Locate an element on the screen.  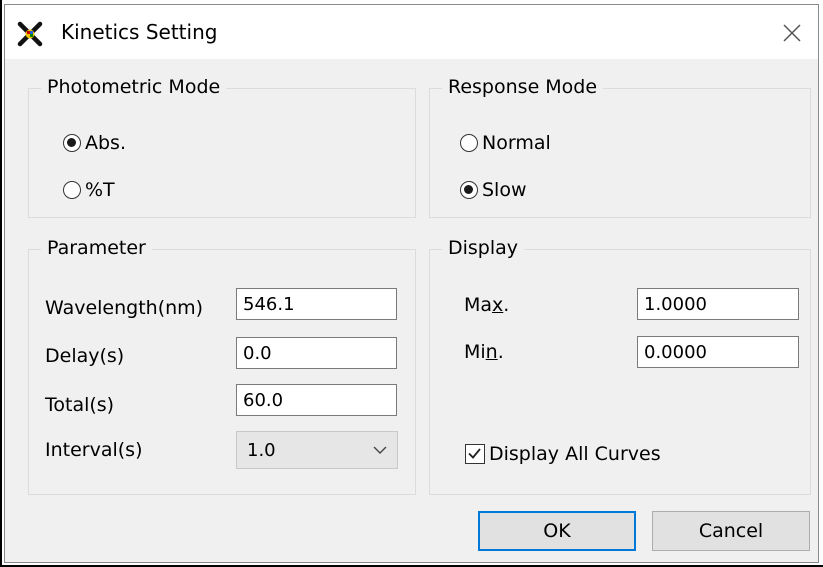
total-label: Total(s) is located at coordinates (80, 405).